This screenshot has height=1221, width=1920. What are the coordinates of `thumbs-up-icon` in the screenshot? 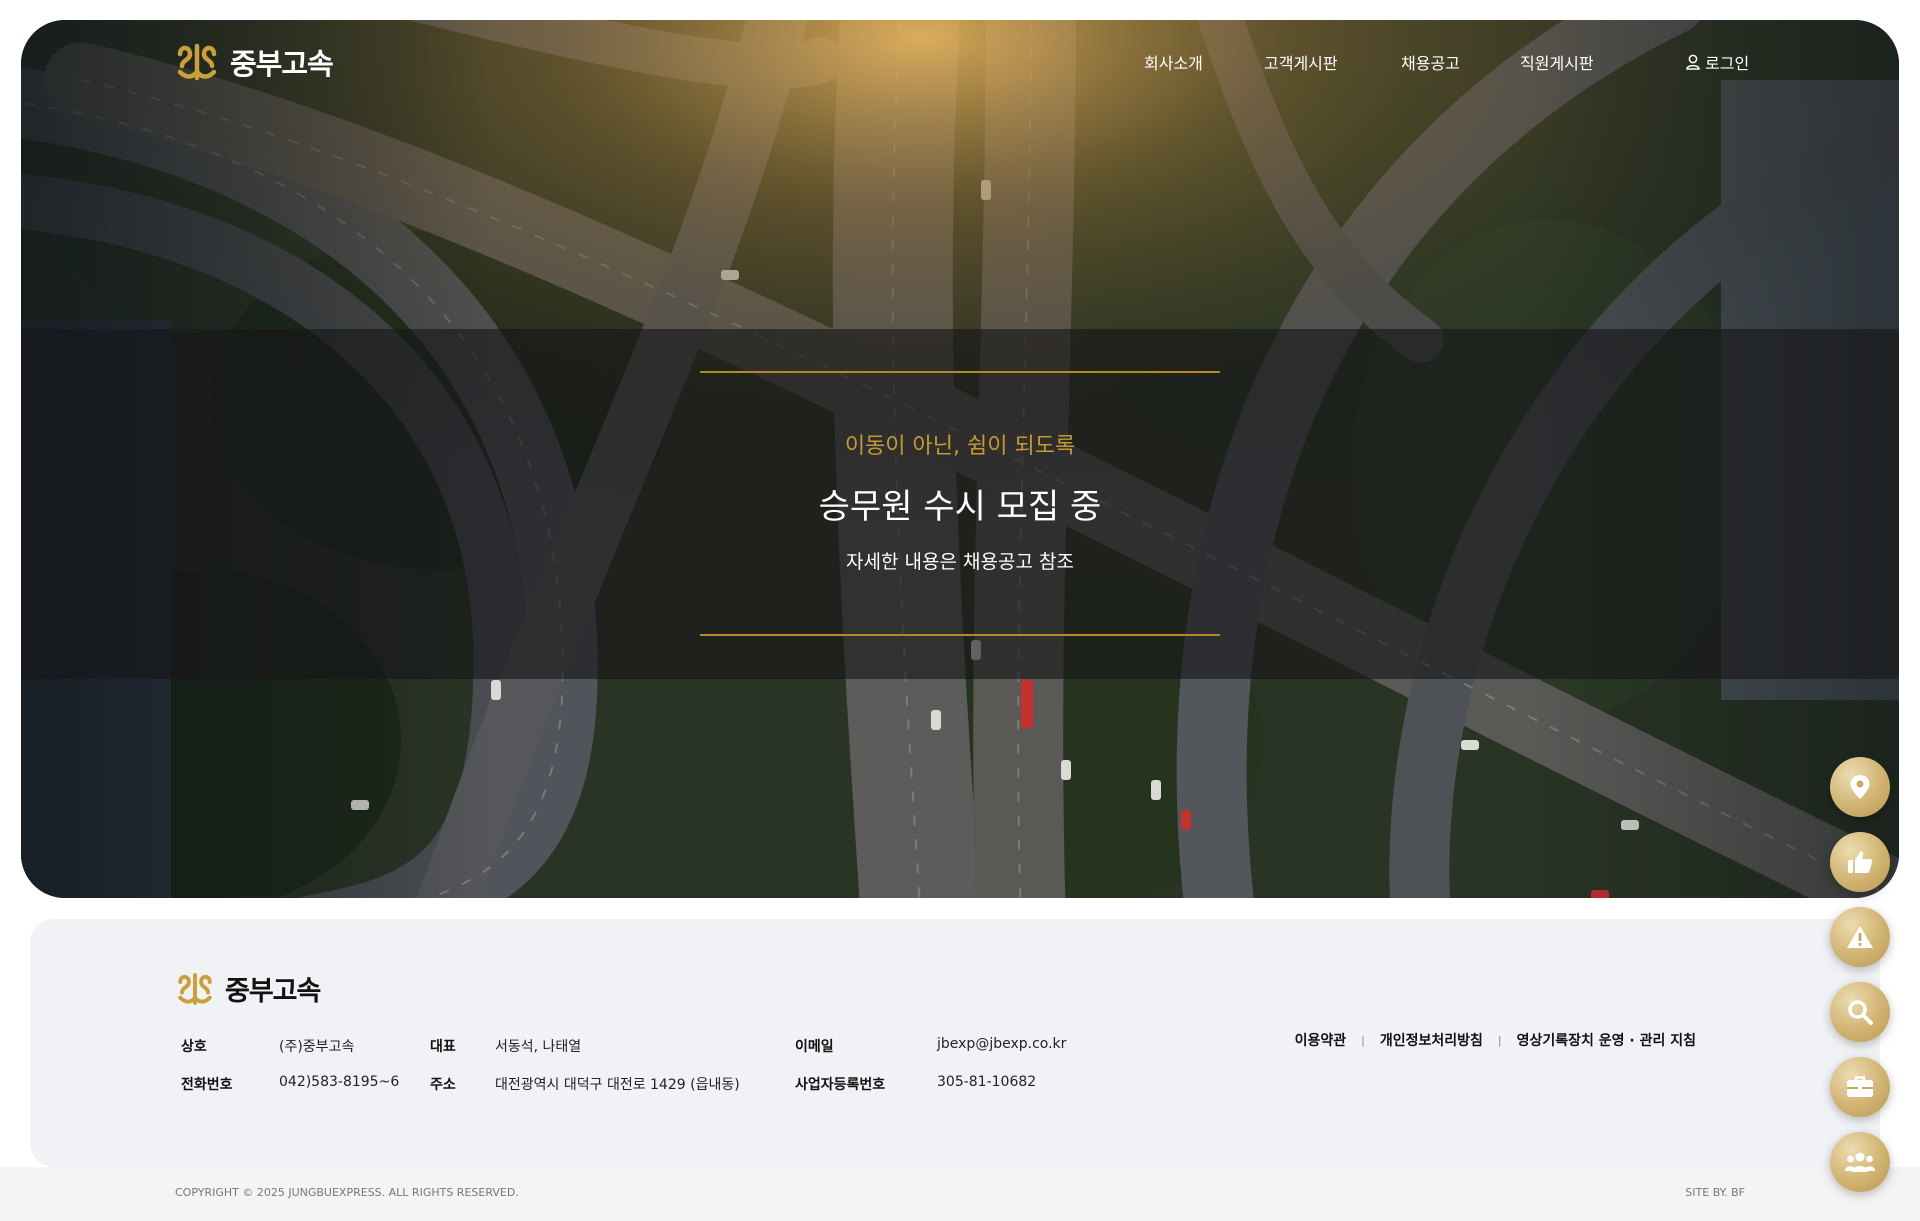 It's located at (1860, 862).